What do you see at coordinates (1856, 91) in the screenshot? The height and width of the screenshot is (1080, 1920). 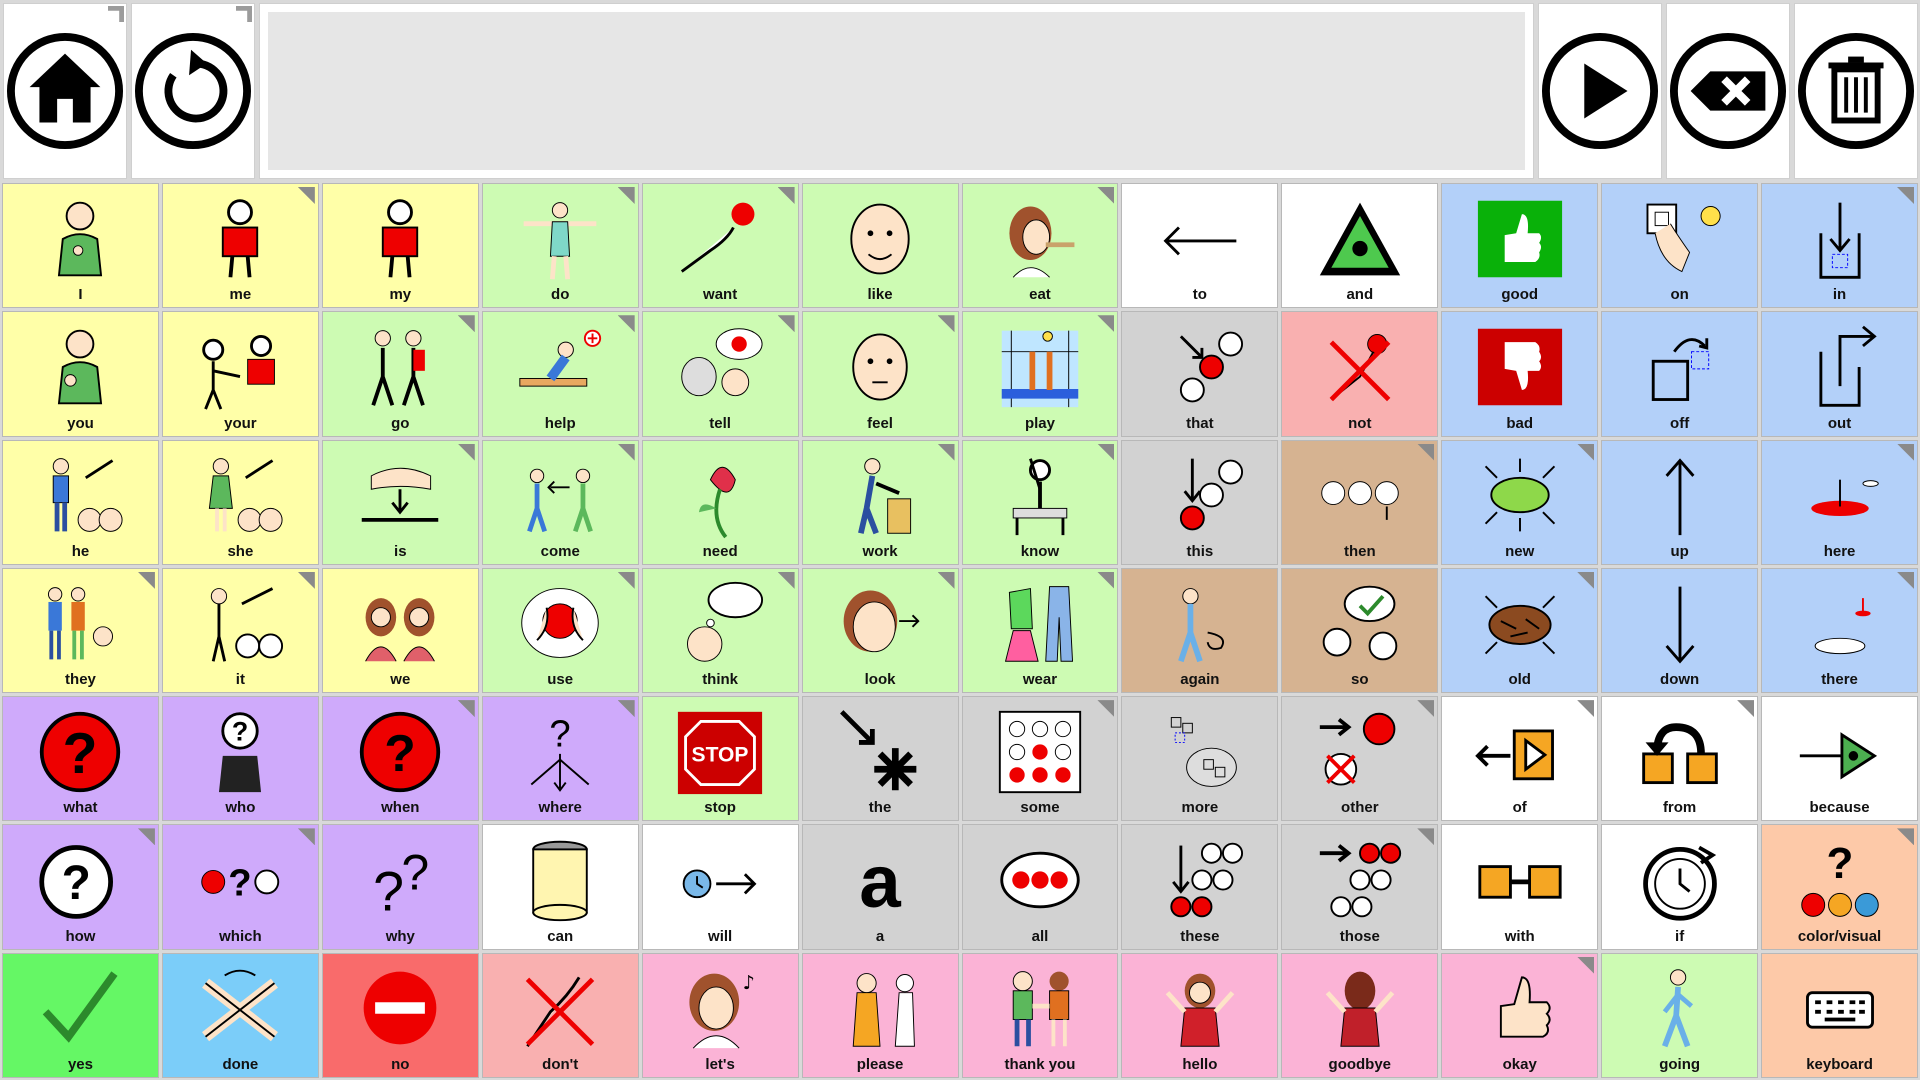 I see `clear-button` at bounding box center [1856, 91].